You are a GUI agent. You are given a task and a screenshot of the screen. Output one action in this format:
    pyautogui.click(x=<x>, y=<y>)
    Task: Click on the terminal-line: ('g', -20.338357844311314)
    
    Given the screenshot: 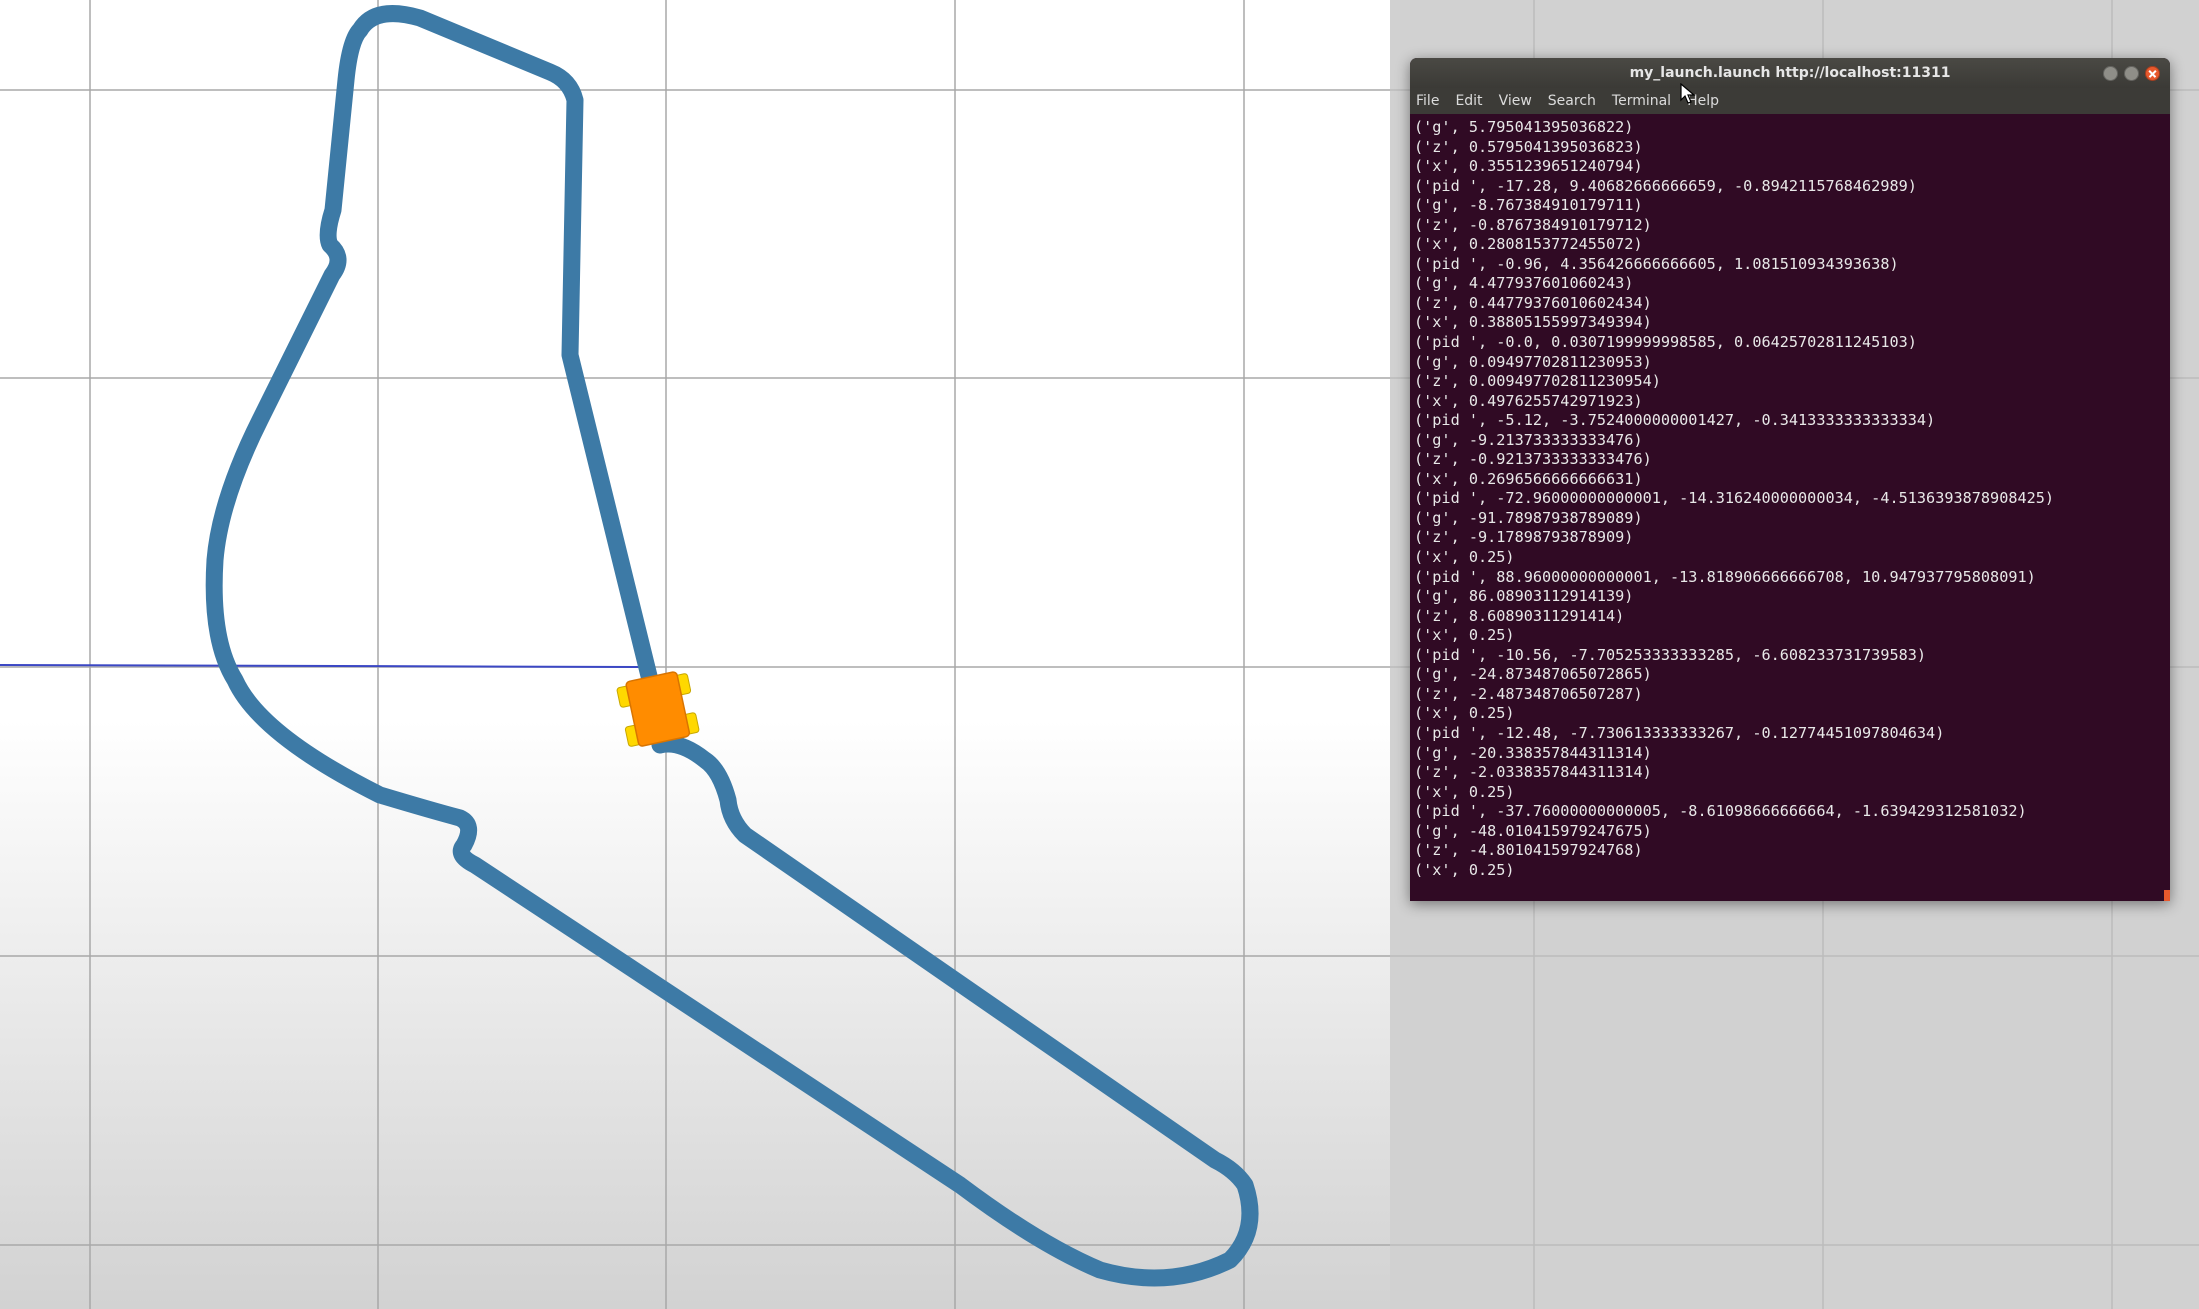 What is the action you would take?
    pyautogui.click(x=1533, y=752)
    